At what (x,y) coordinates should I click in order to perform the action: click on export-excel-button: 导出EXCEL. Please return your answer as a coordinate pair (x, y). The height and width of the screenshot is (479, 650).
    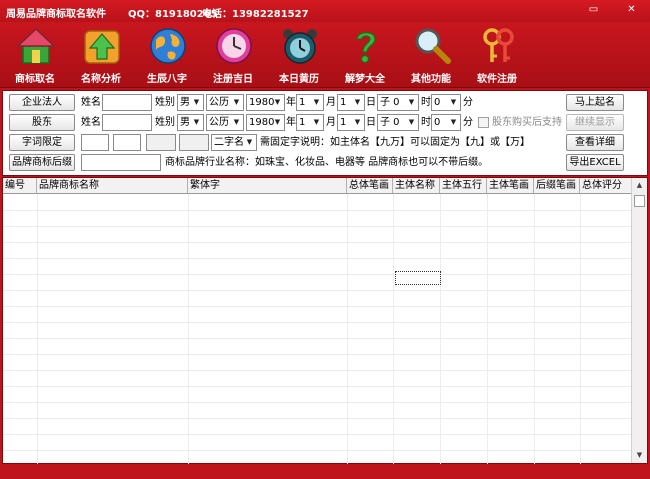
    Looking at the image, I should click on (595, 162).